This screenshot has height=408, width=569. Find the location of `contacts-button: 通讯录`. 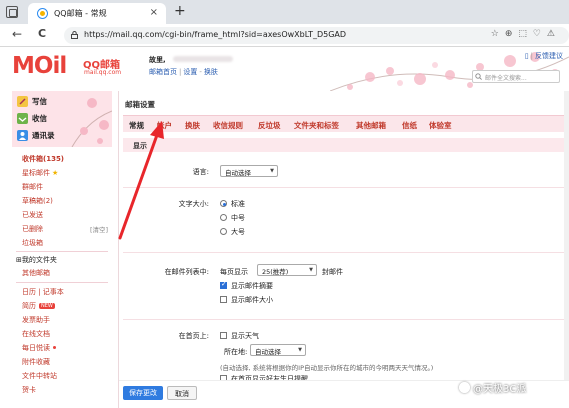

contacts-button: 通讯录 is located at coordinates (46, 135).